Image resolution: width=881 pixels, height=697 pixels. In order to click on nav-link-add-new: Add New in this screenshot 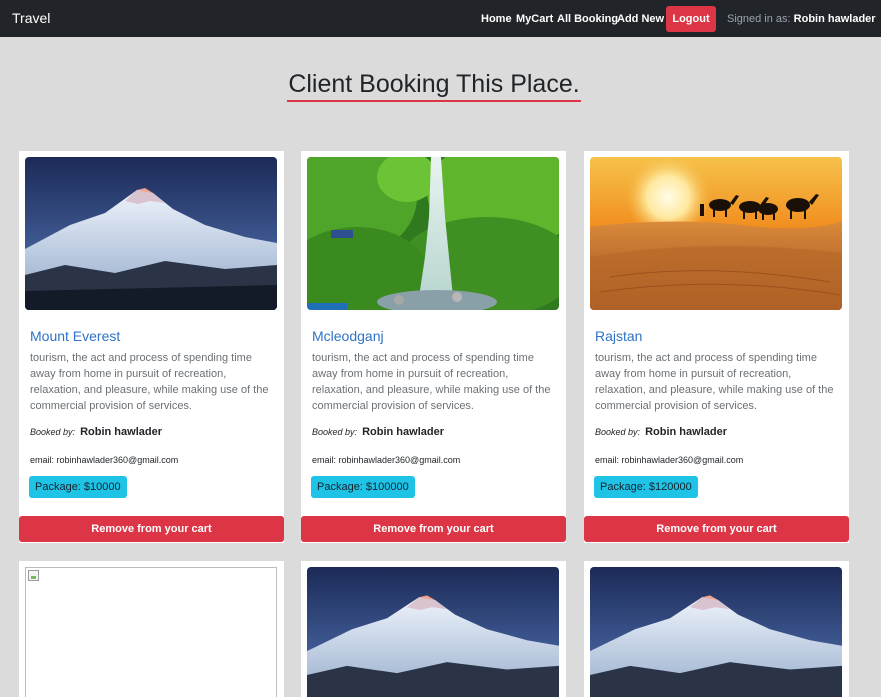, I will do `click(640, 19)`.